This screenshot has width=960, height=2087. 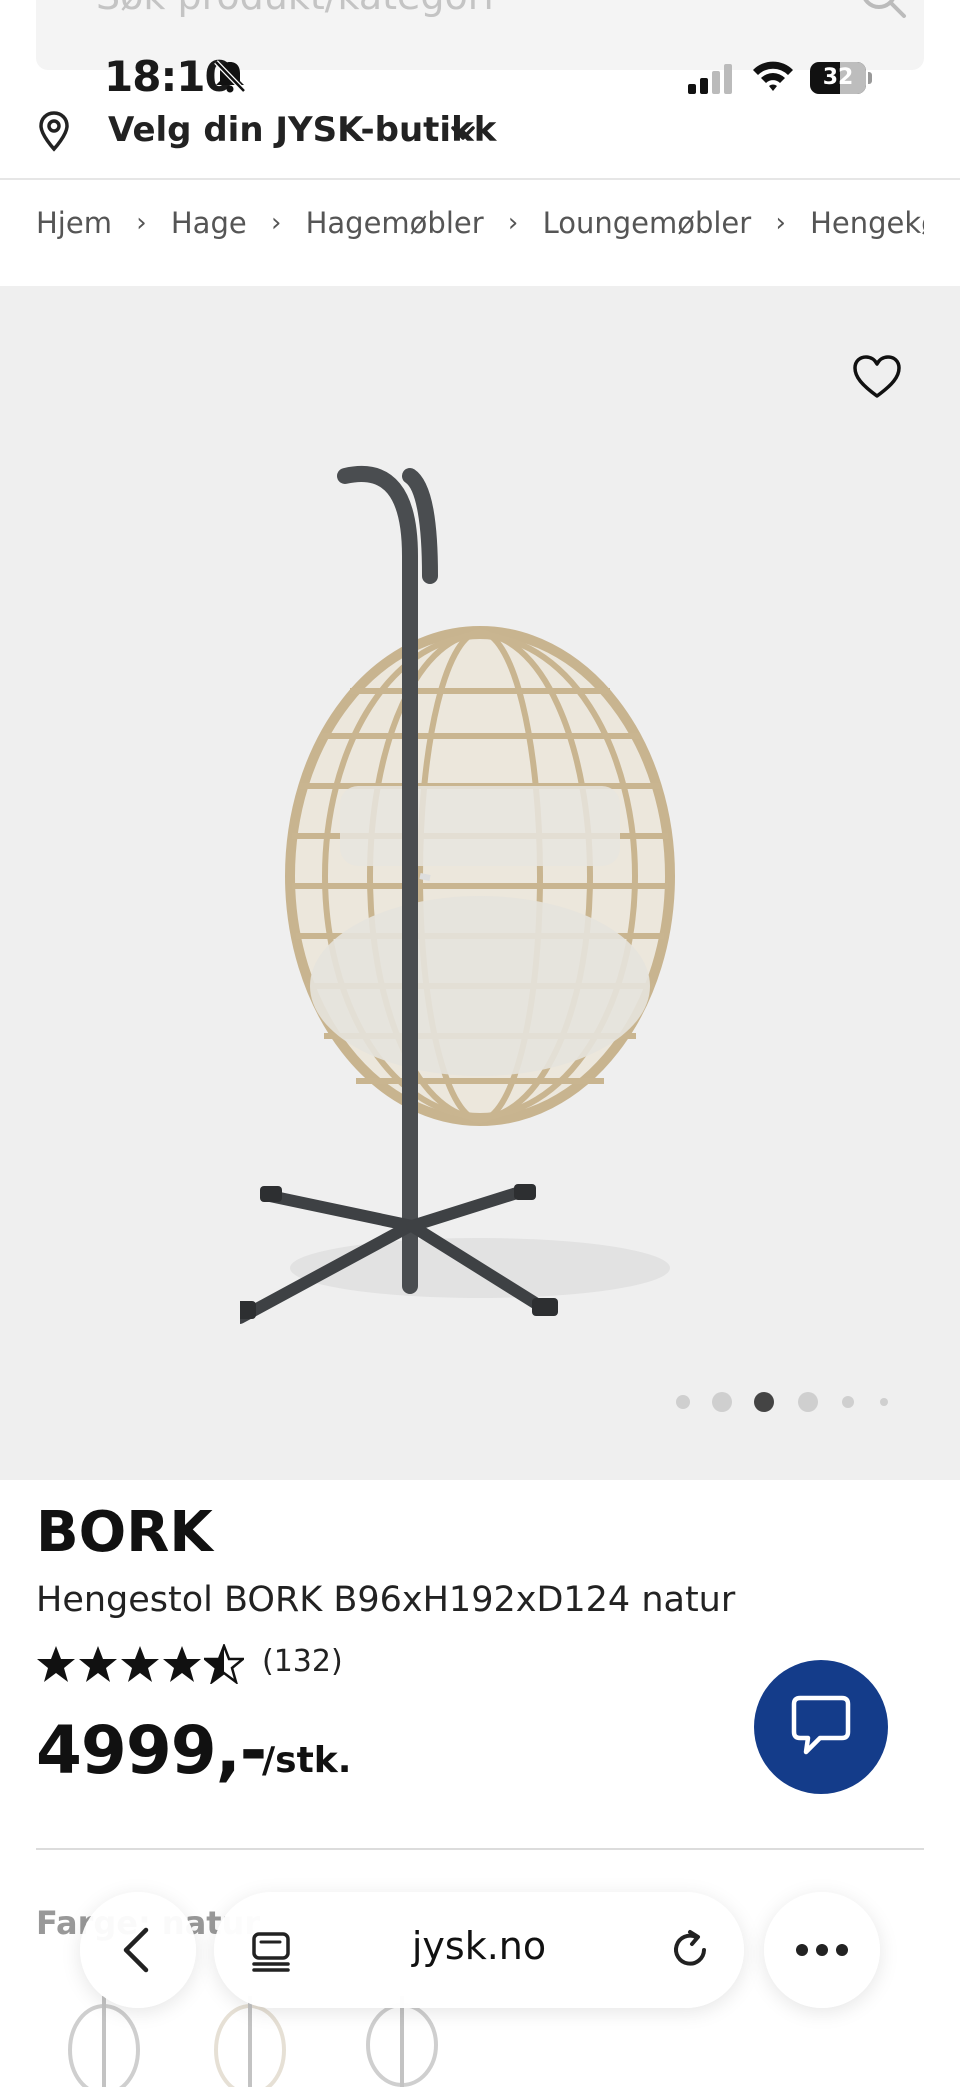 I want to click on url-text: jysk.no, so click(x=479, y=1946).